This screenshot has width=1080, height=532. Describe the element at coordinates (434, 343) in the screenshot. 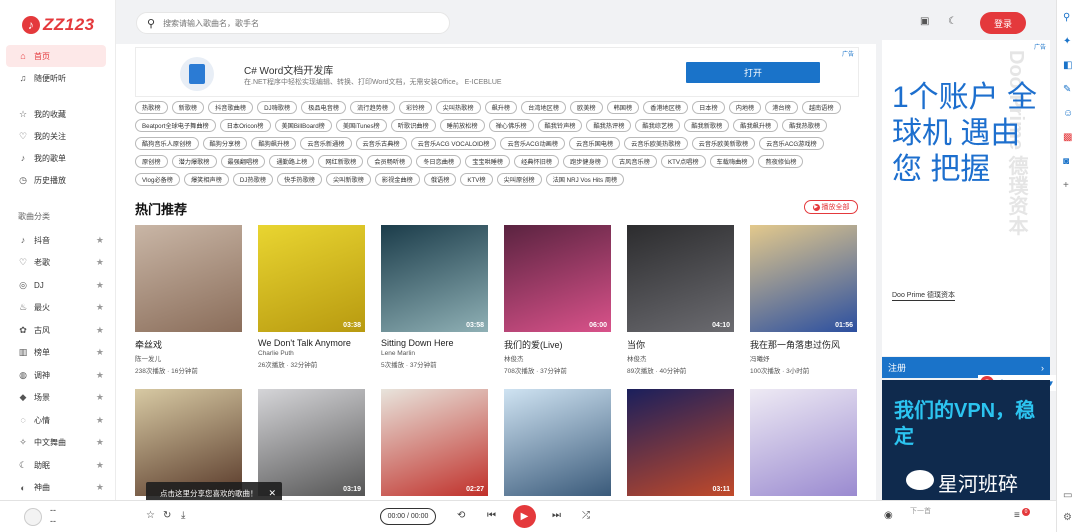

I see `song-title: Sitting Down Here` at that location.